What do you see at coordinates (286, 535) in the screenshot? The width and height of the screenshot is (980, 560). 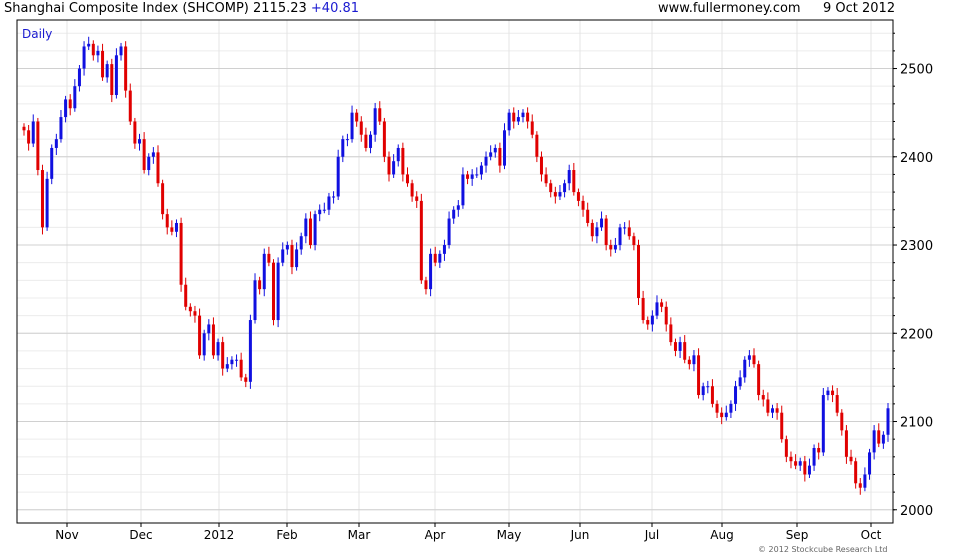 I see `x-tick-label: Feb` at bounding box center [286, 535].